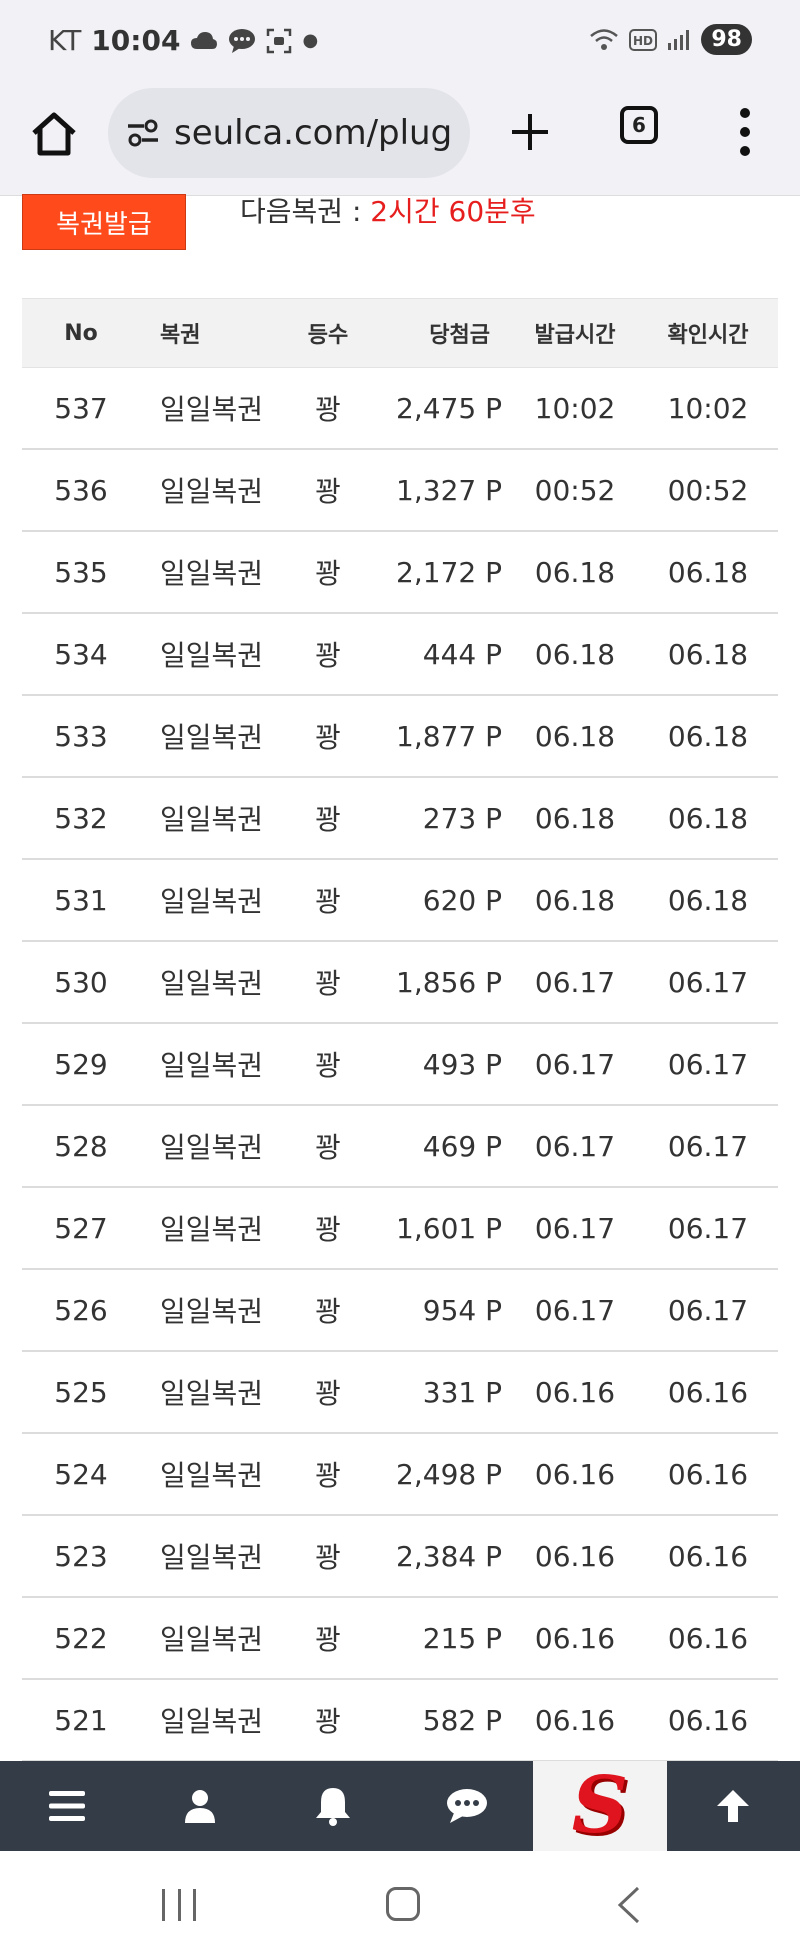 The height and width of the screenshot is (1956, 800). Describe the element at coordinates (604, 39) in the screenshot. I see `wifi-icon` at that location.